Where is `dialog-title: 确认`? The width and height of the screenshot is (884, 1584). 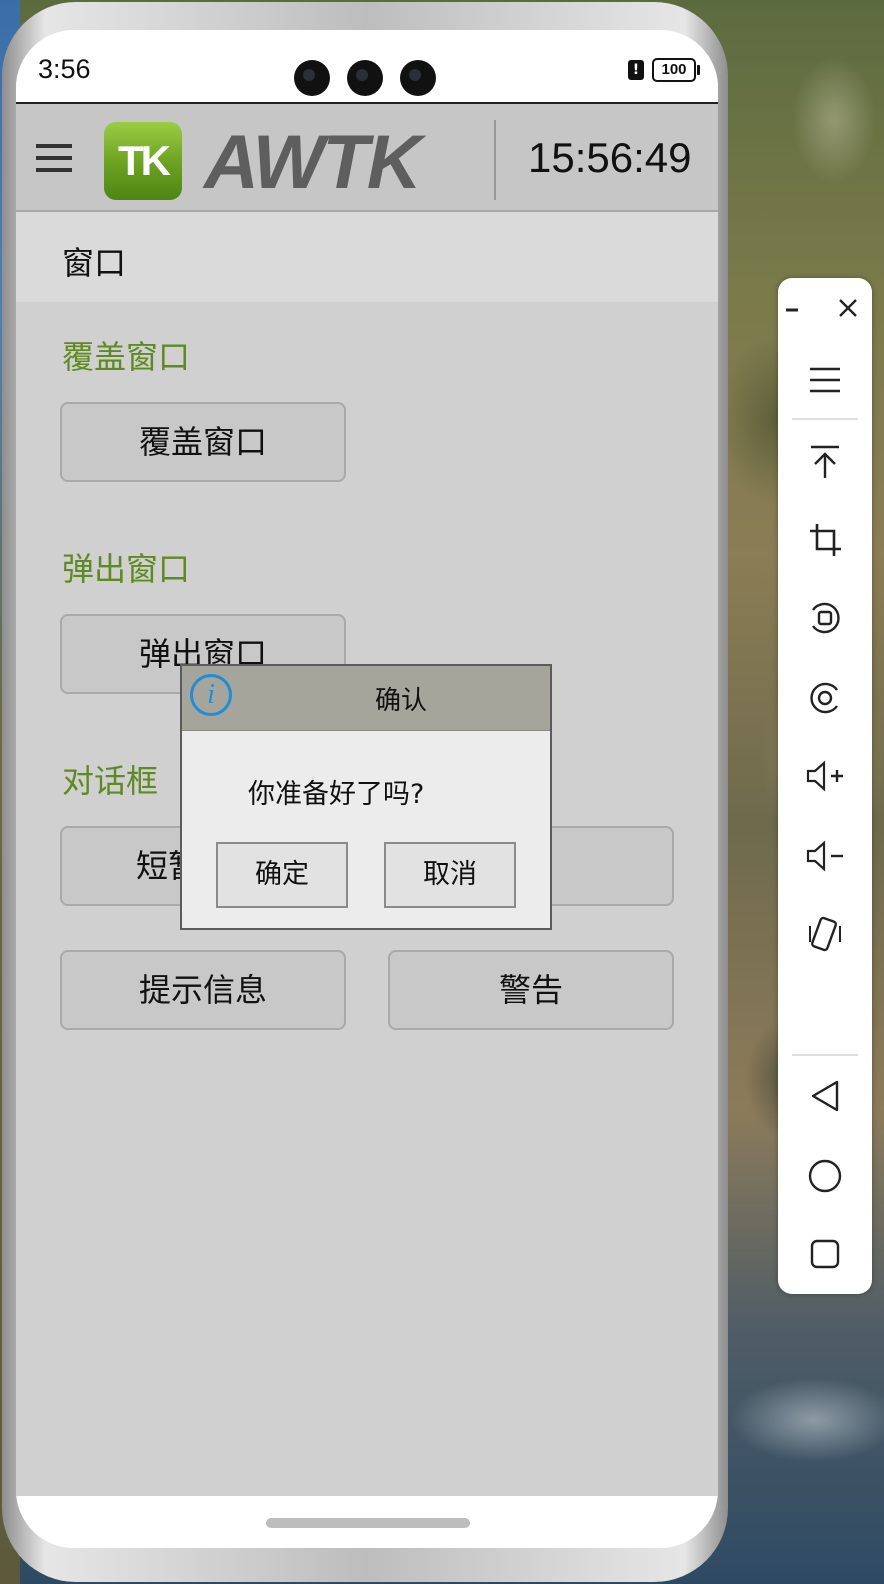 dialog-title: 确认 is located at coordinates (400, 701).